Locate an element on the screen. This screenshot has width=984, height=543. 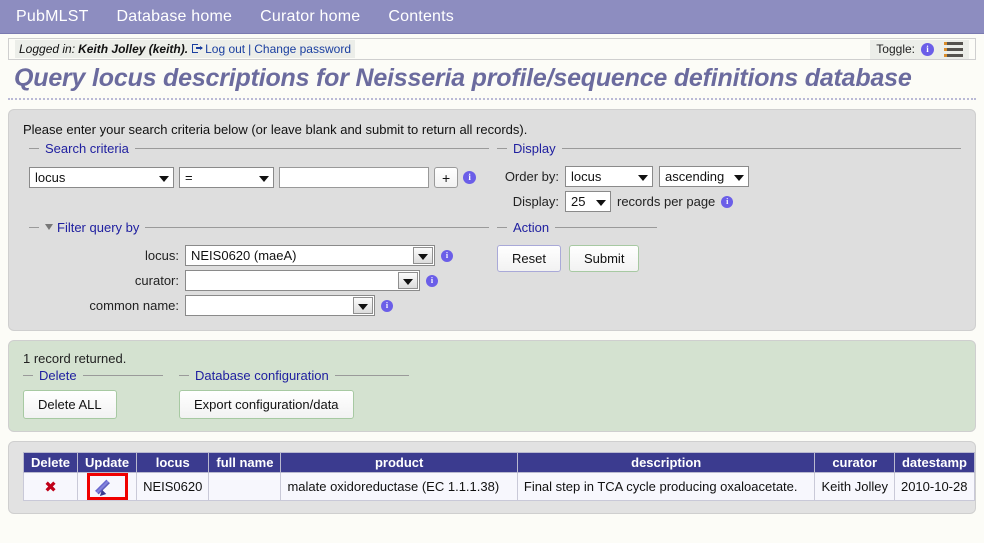
filter-row-curator: curator: i is located at coordinates (259, 280).